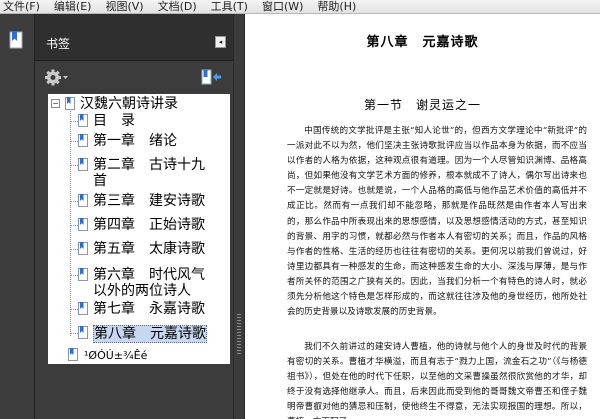 Image resolution: width=600 pixels, height=419 pixels. I want to click on bookmark-item: 第二章 古诗十九首, so click(149, 173).